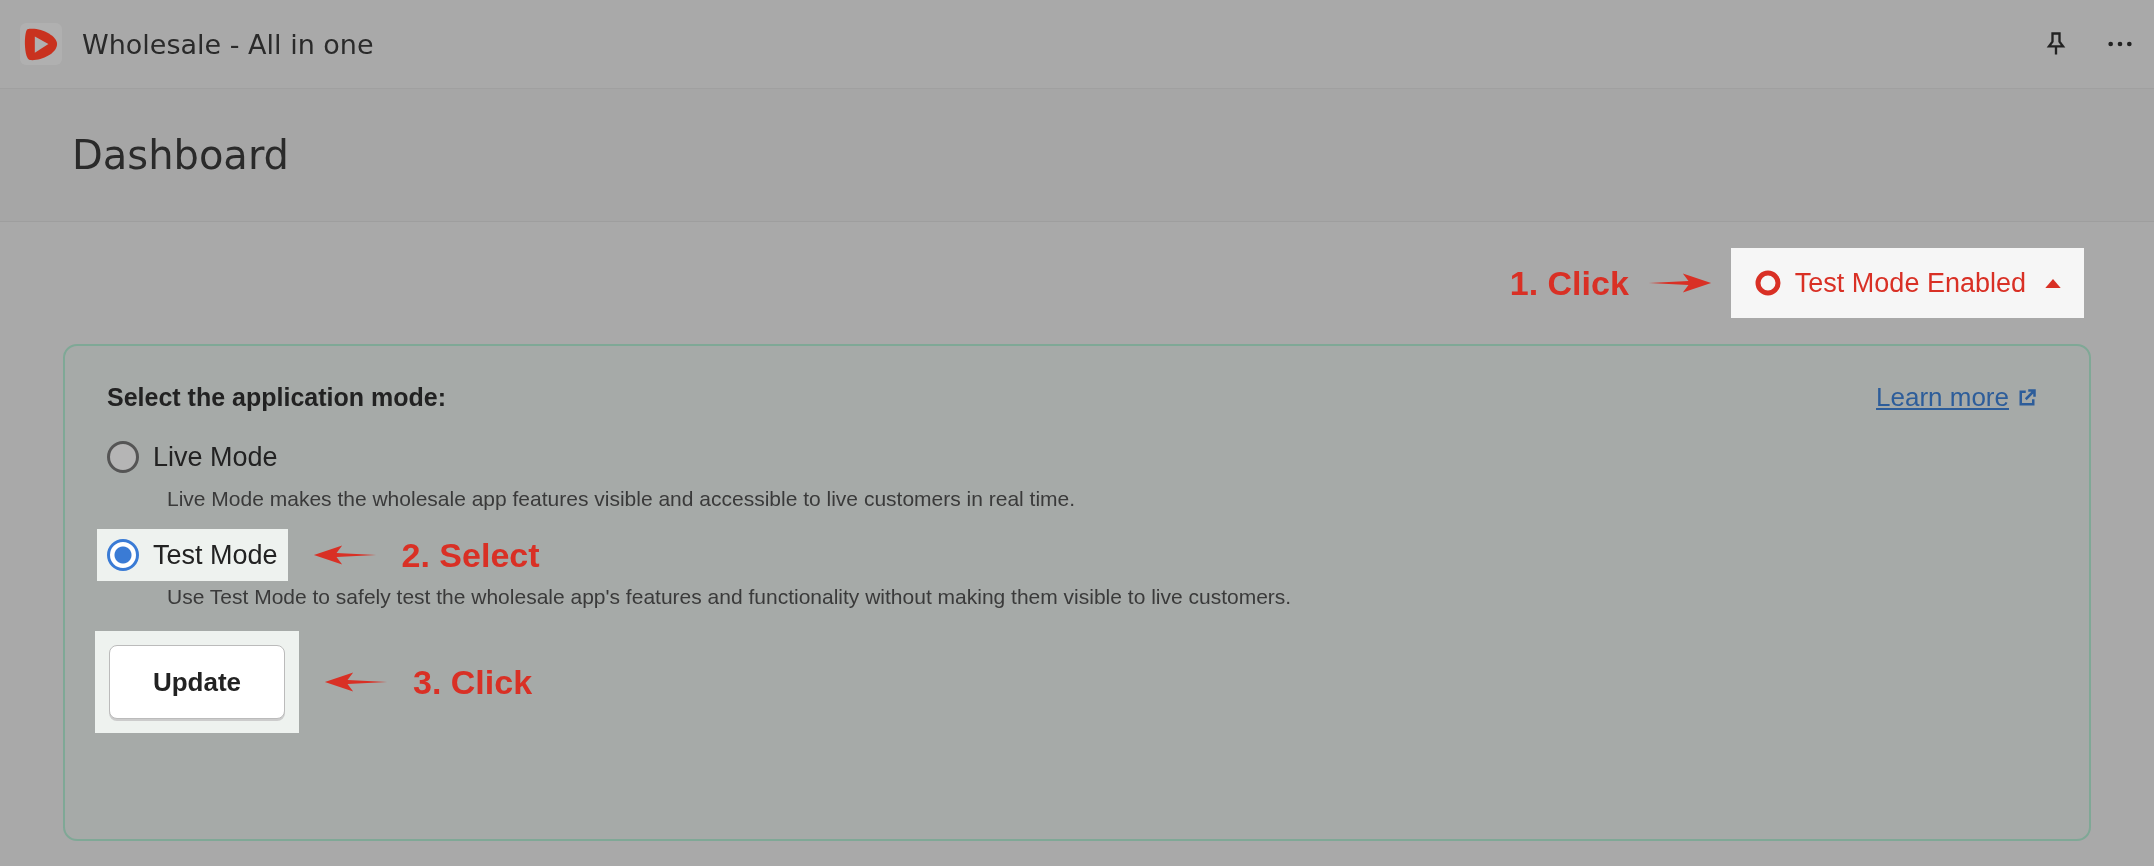 This screenshot has width=2154, height=866. What do you see at coordinates (622, 499) in the screenshot?
I see `option-description: Live Mode makes the wholesale app features visible and accessible to live customers in real time.` at bounding box center [622, 499].